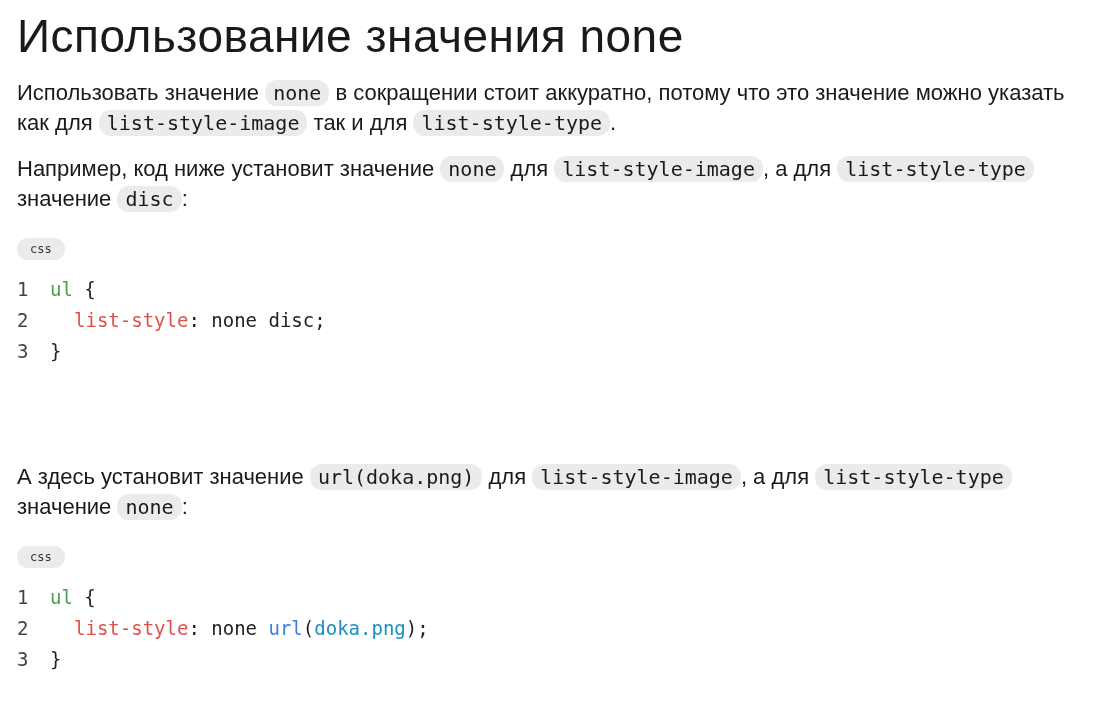 Image resolution: width=1115 pixels, height=725 pixels. What do you see at coordinates (546, 184) in the screenshot?
I see `paragraph: Например, код ниже установит значение none для list-style-image , а для list-style-type значение disc :` at bounding box center [546, 184].